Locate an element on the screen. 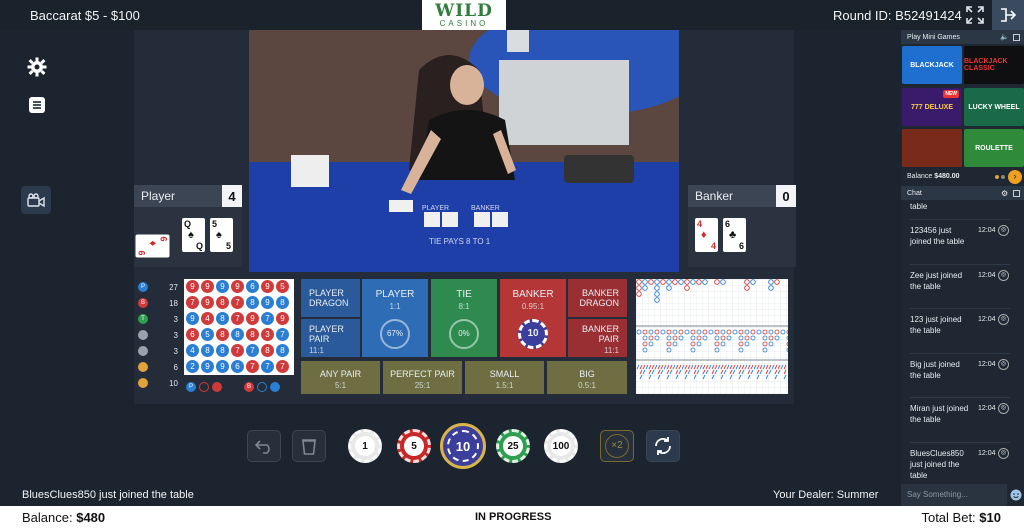 This screenshot has height=530, width=1024. chat-message: 123 just joined the table 12:04 ◎ is located at coordinates (965, 325).